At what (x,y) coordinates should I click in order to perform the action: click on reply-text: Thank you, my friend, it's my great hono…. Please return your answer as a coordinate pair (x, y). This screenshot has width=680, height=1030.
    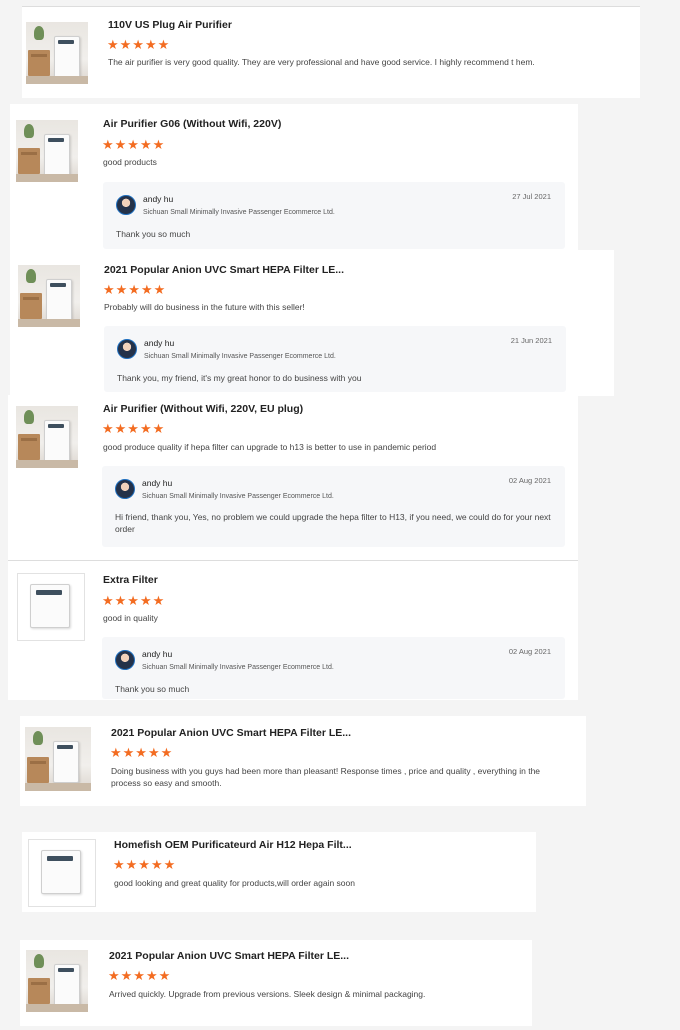
    Looking at the image, I should click on (239, 378).